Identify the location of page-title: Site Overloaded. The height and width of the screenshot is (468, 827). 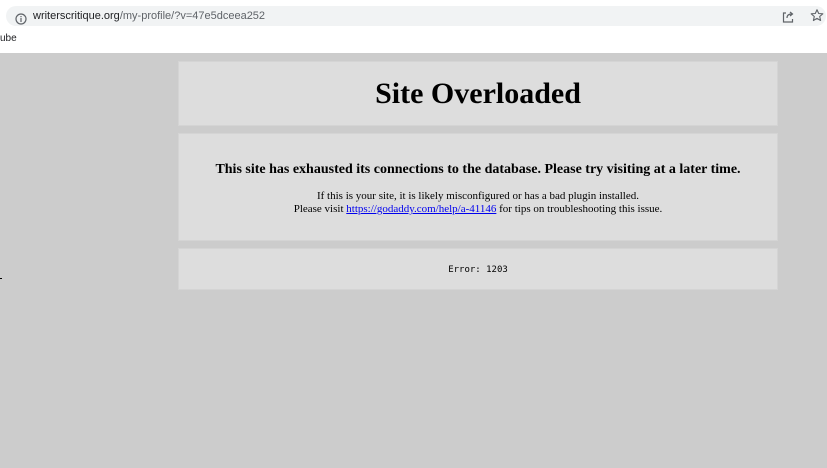
(478, 93).